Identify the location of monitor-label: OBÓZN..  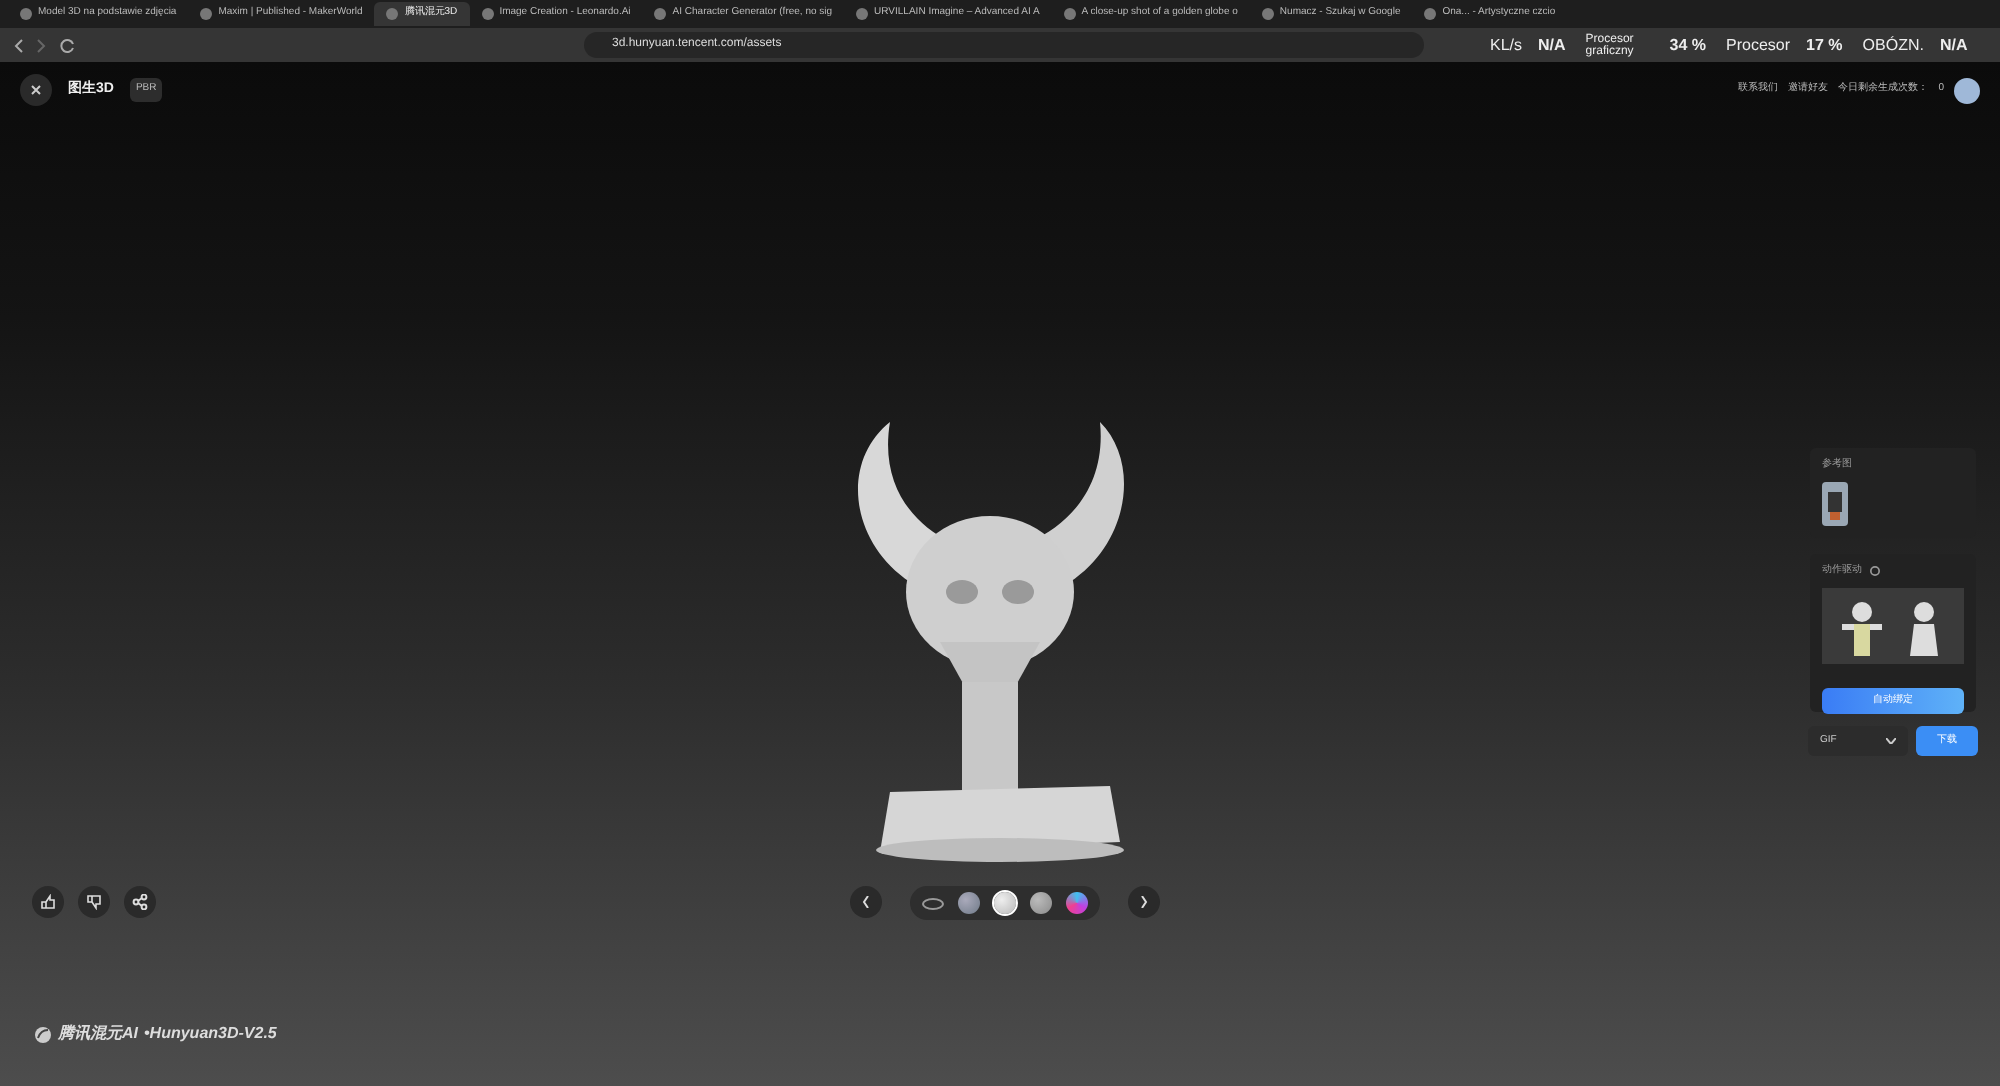
(1893, 45).